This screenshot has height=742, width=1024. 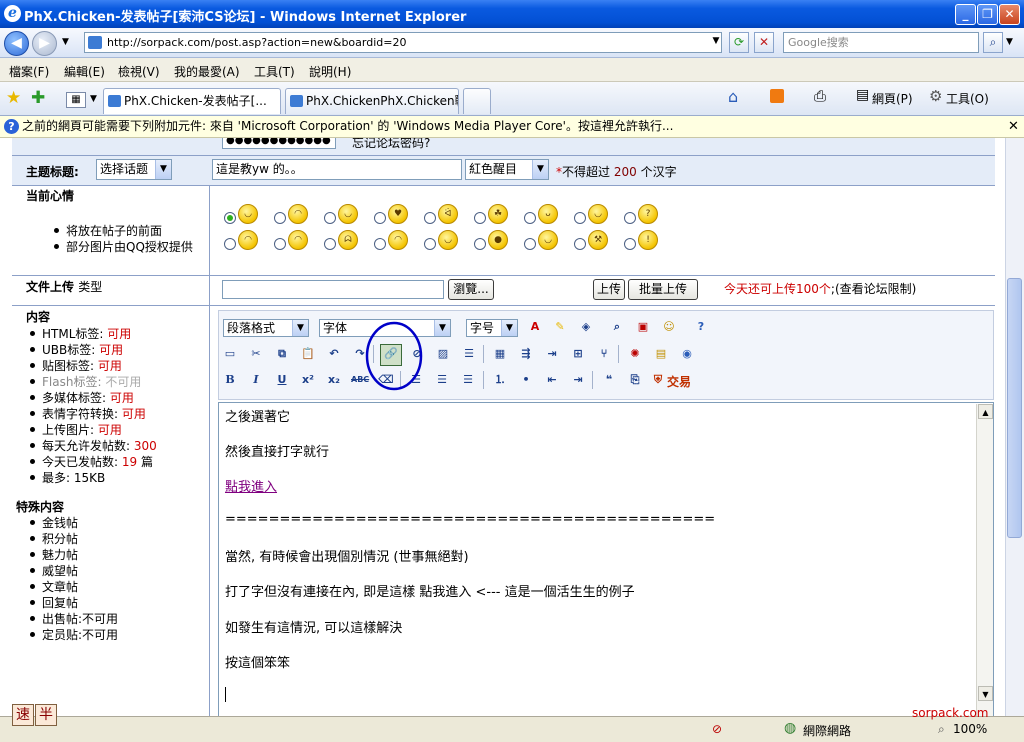 What do you see at coordinates (578, 380) in the screenshot?
I see `indent-icon: ⇥` at bounding box center [578, 380].